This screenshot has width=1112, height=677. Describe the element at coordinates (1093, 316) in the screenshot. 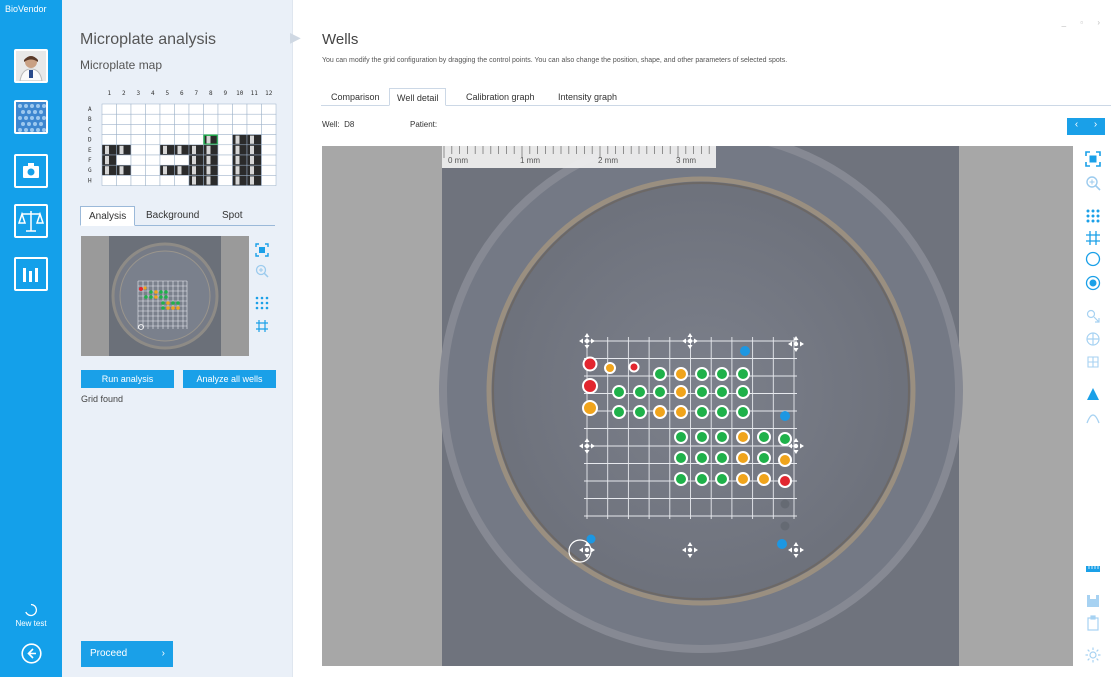

I see `adjust-spot-icon` at that location.